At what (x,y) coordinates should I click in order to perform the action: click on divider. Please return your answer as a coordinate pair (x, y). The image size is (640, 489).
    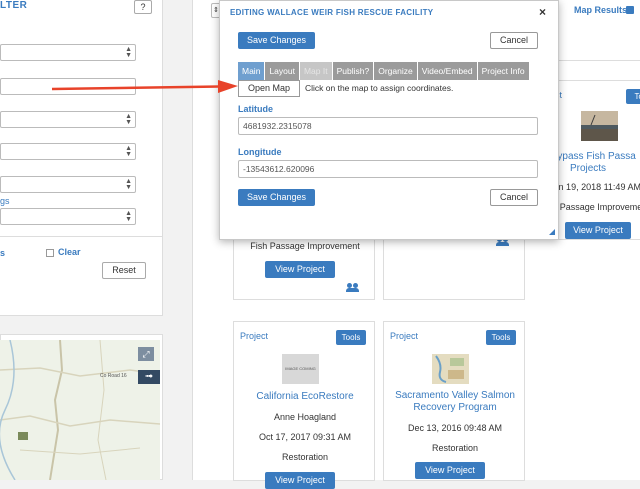
    Looking at the image, I should click on (81, 236).